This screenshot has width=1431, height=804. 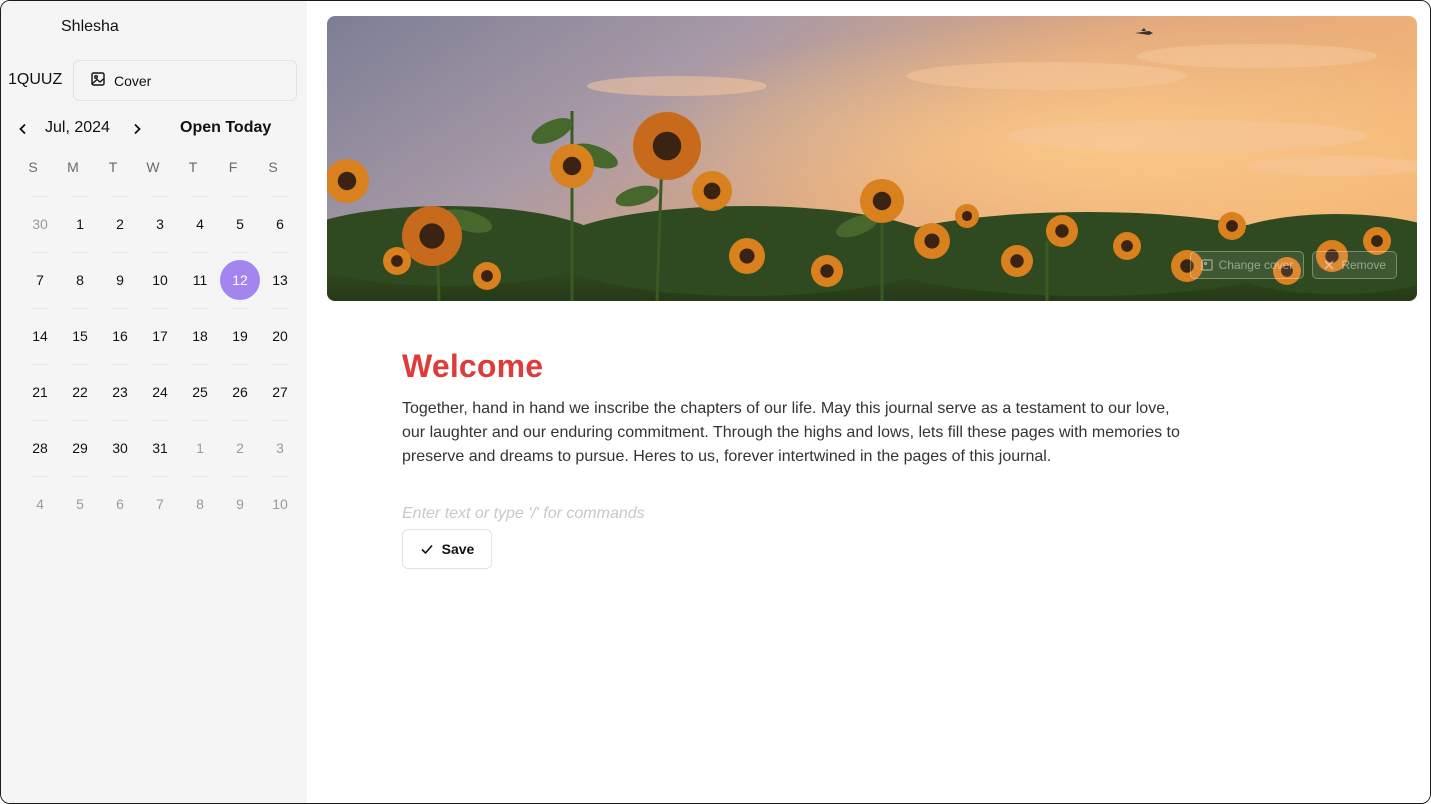 I want to click on calendar-cell: 28, so click(x=40, y=448).